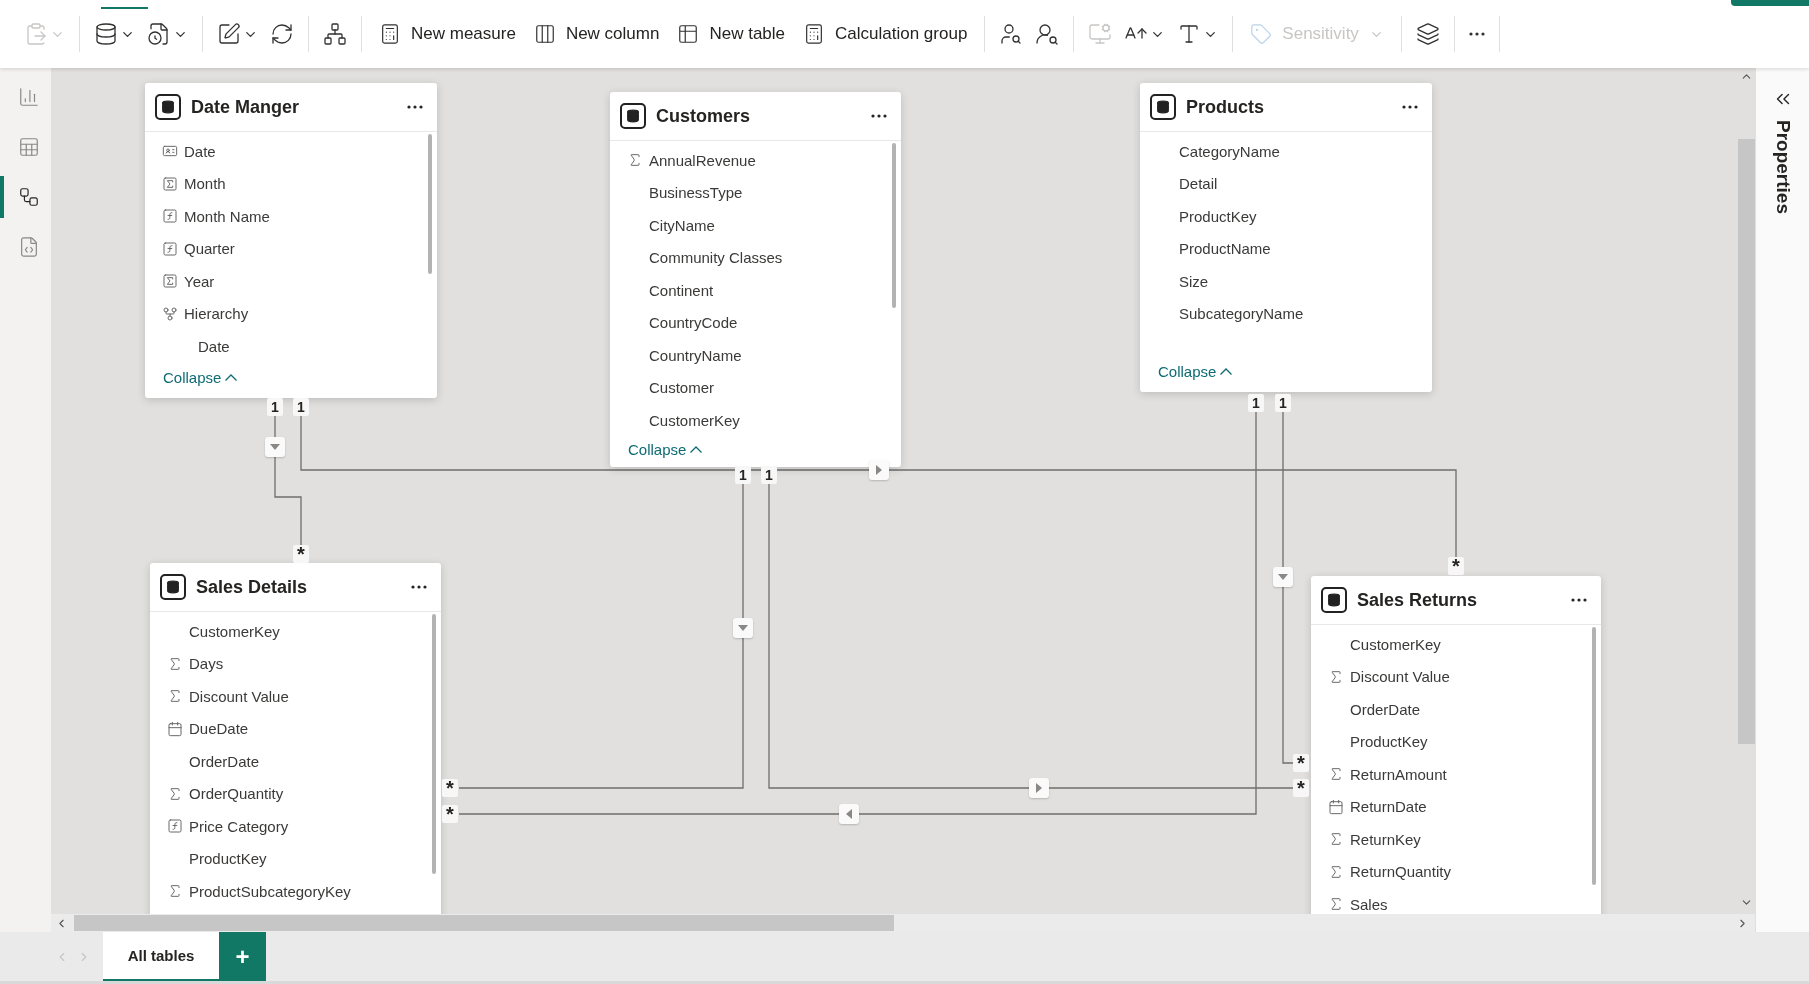 The height and width of the screenshot is (984, 1809). I want to click on field-name: OrderQuantity, so click(236, 794).